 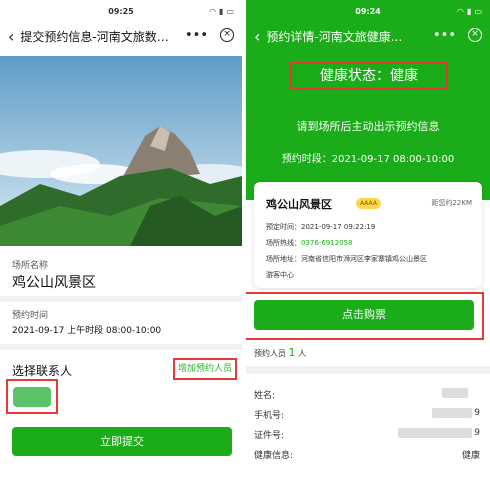 I want to click on booking-time: 预约时段：2021-09-17 08:00-10:00, so click(x=368, y=159).